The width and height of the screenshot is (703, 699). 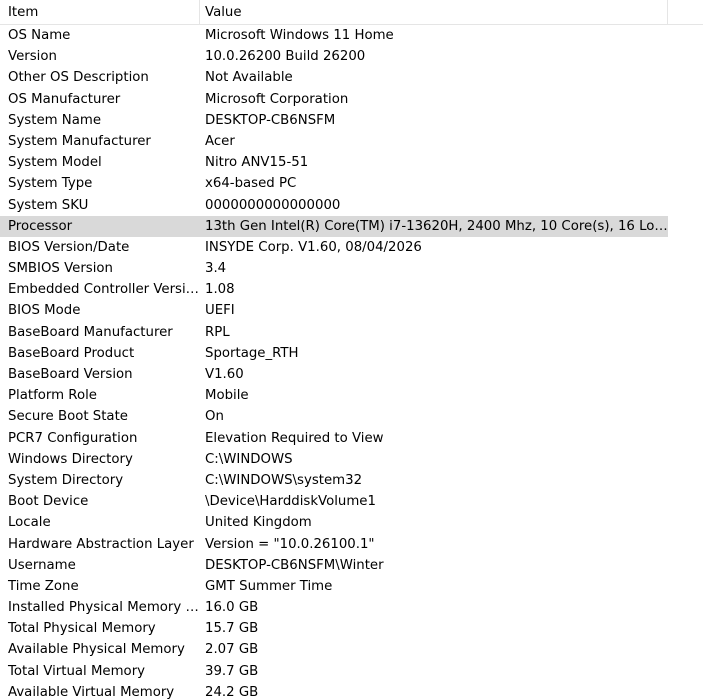 What do you see at coordinates (55, 120) in the screenshot?
I see `row-item-cell: System Name` at bounding box center [55, 120].